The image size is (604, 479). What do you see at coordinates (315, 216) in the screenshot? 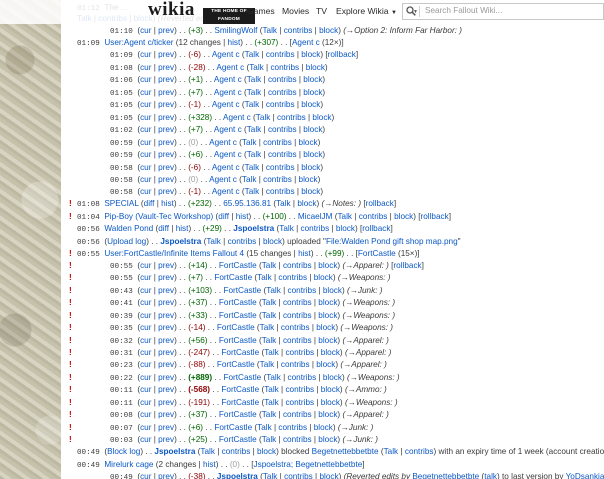
I see `change-link: MicaelJM` at bounding box center [315, 216].